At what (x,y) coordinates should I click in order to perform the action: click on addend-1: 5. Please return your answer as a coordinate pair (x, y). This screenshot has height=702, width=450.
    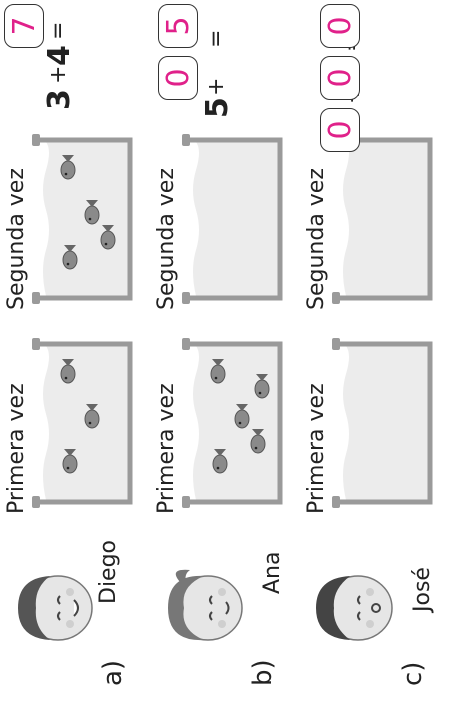
    Looking at the image, I should click on (217, 107).